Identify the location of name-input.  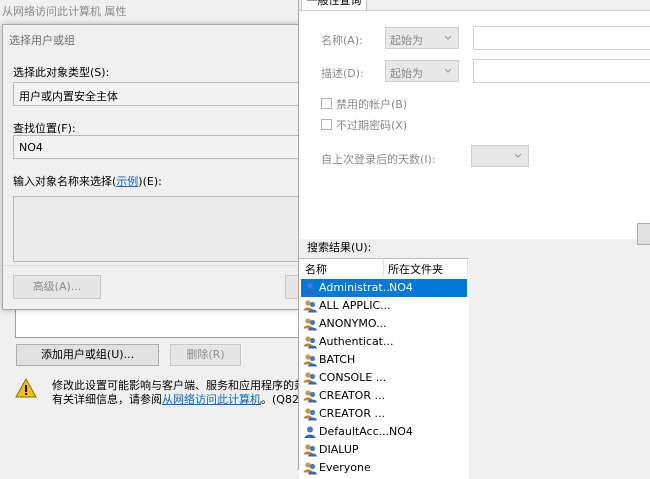
(561, 38).